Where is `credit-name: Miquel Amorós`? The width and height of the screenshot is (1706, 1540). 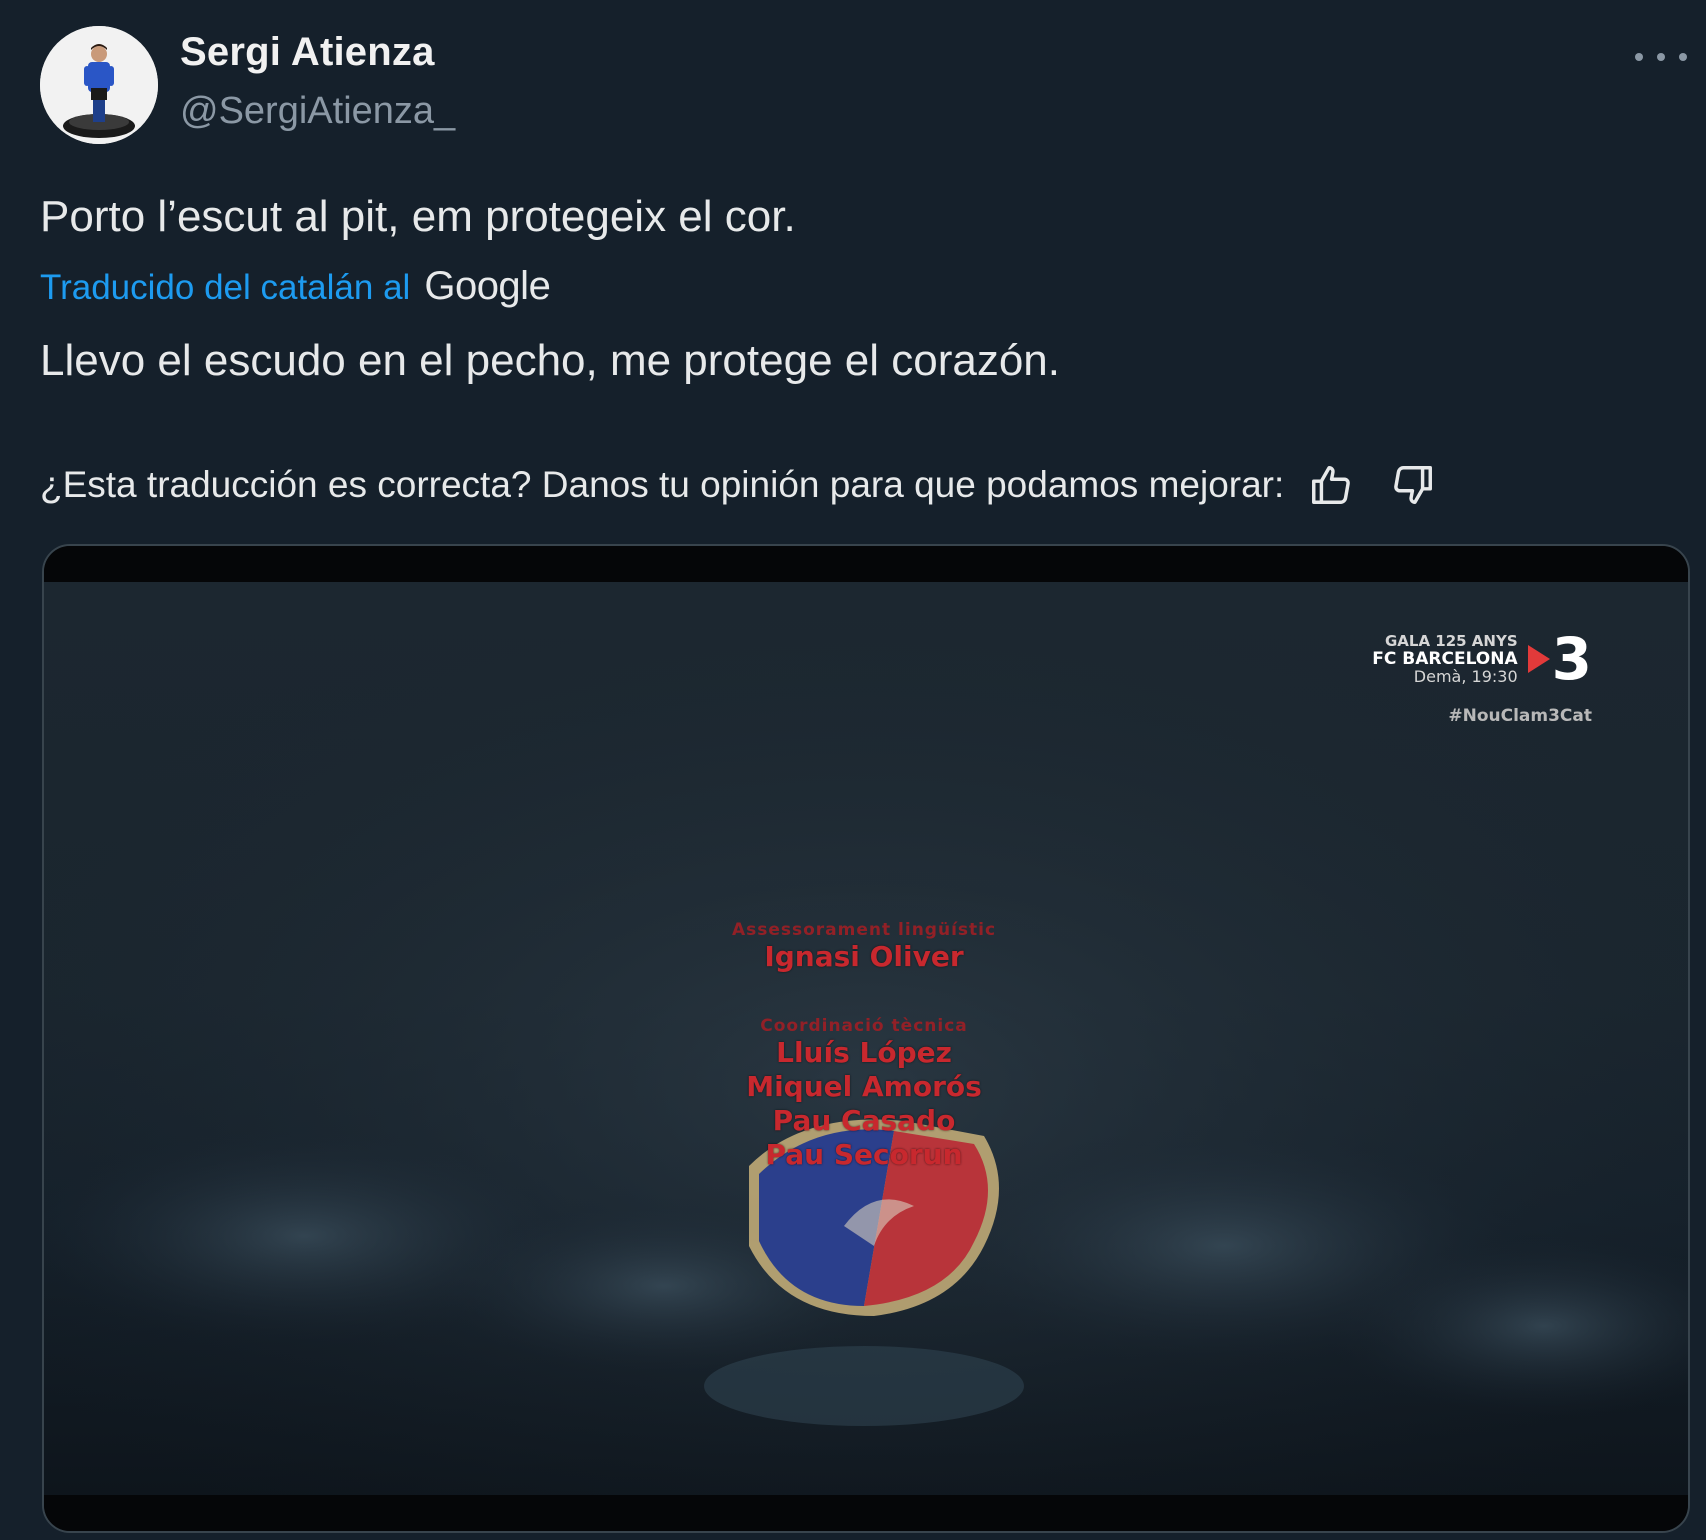
credit-name: Miquel Amorós is located at coordinates (864, 1086).